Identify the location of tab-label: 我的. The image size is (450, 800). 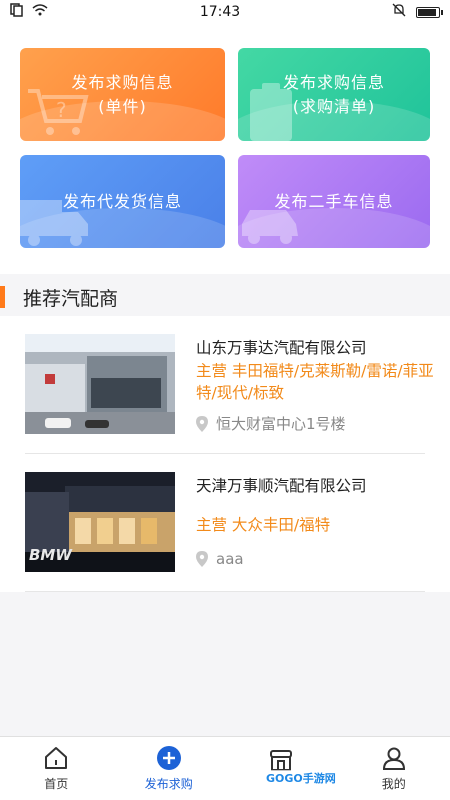
(393, 784).